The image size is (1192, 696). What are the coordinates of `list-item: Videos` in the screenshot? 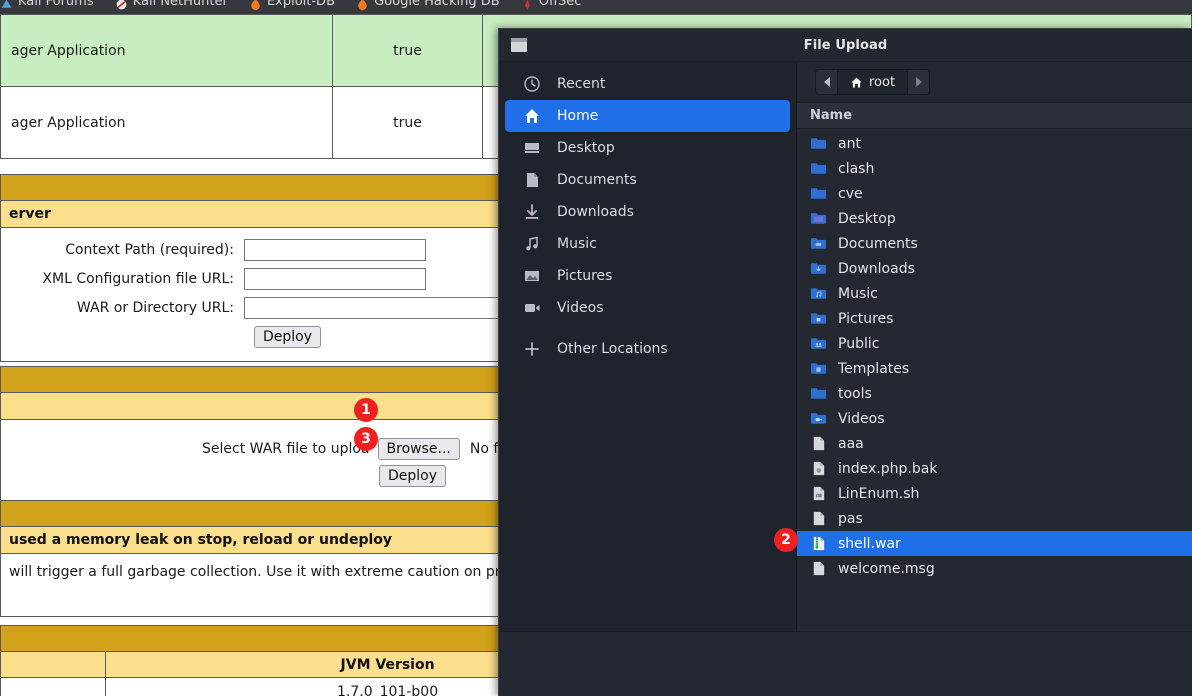 It's located at (994, 418).